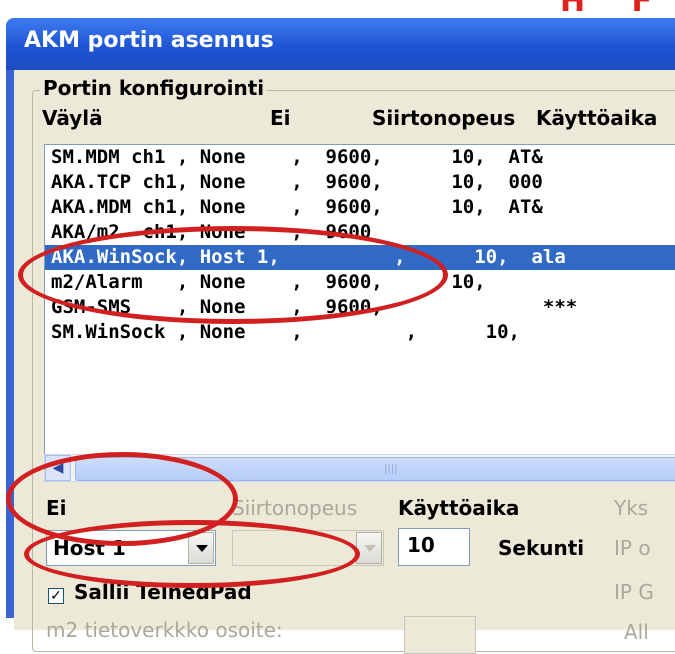  What do you see at coordinates (615, 9) in the screenshot?
I see `background-red-text: H F` at bounding box center [615, 9].